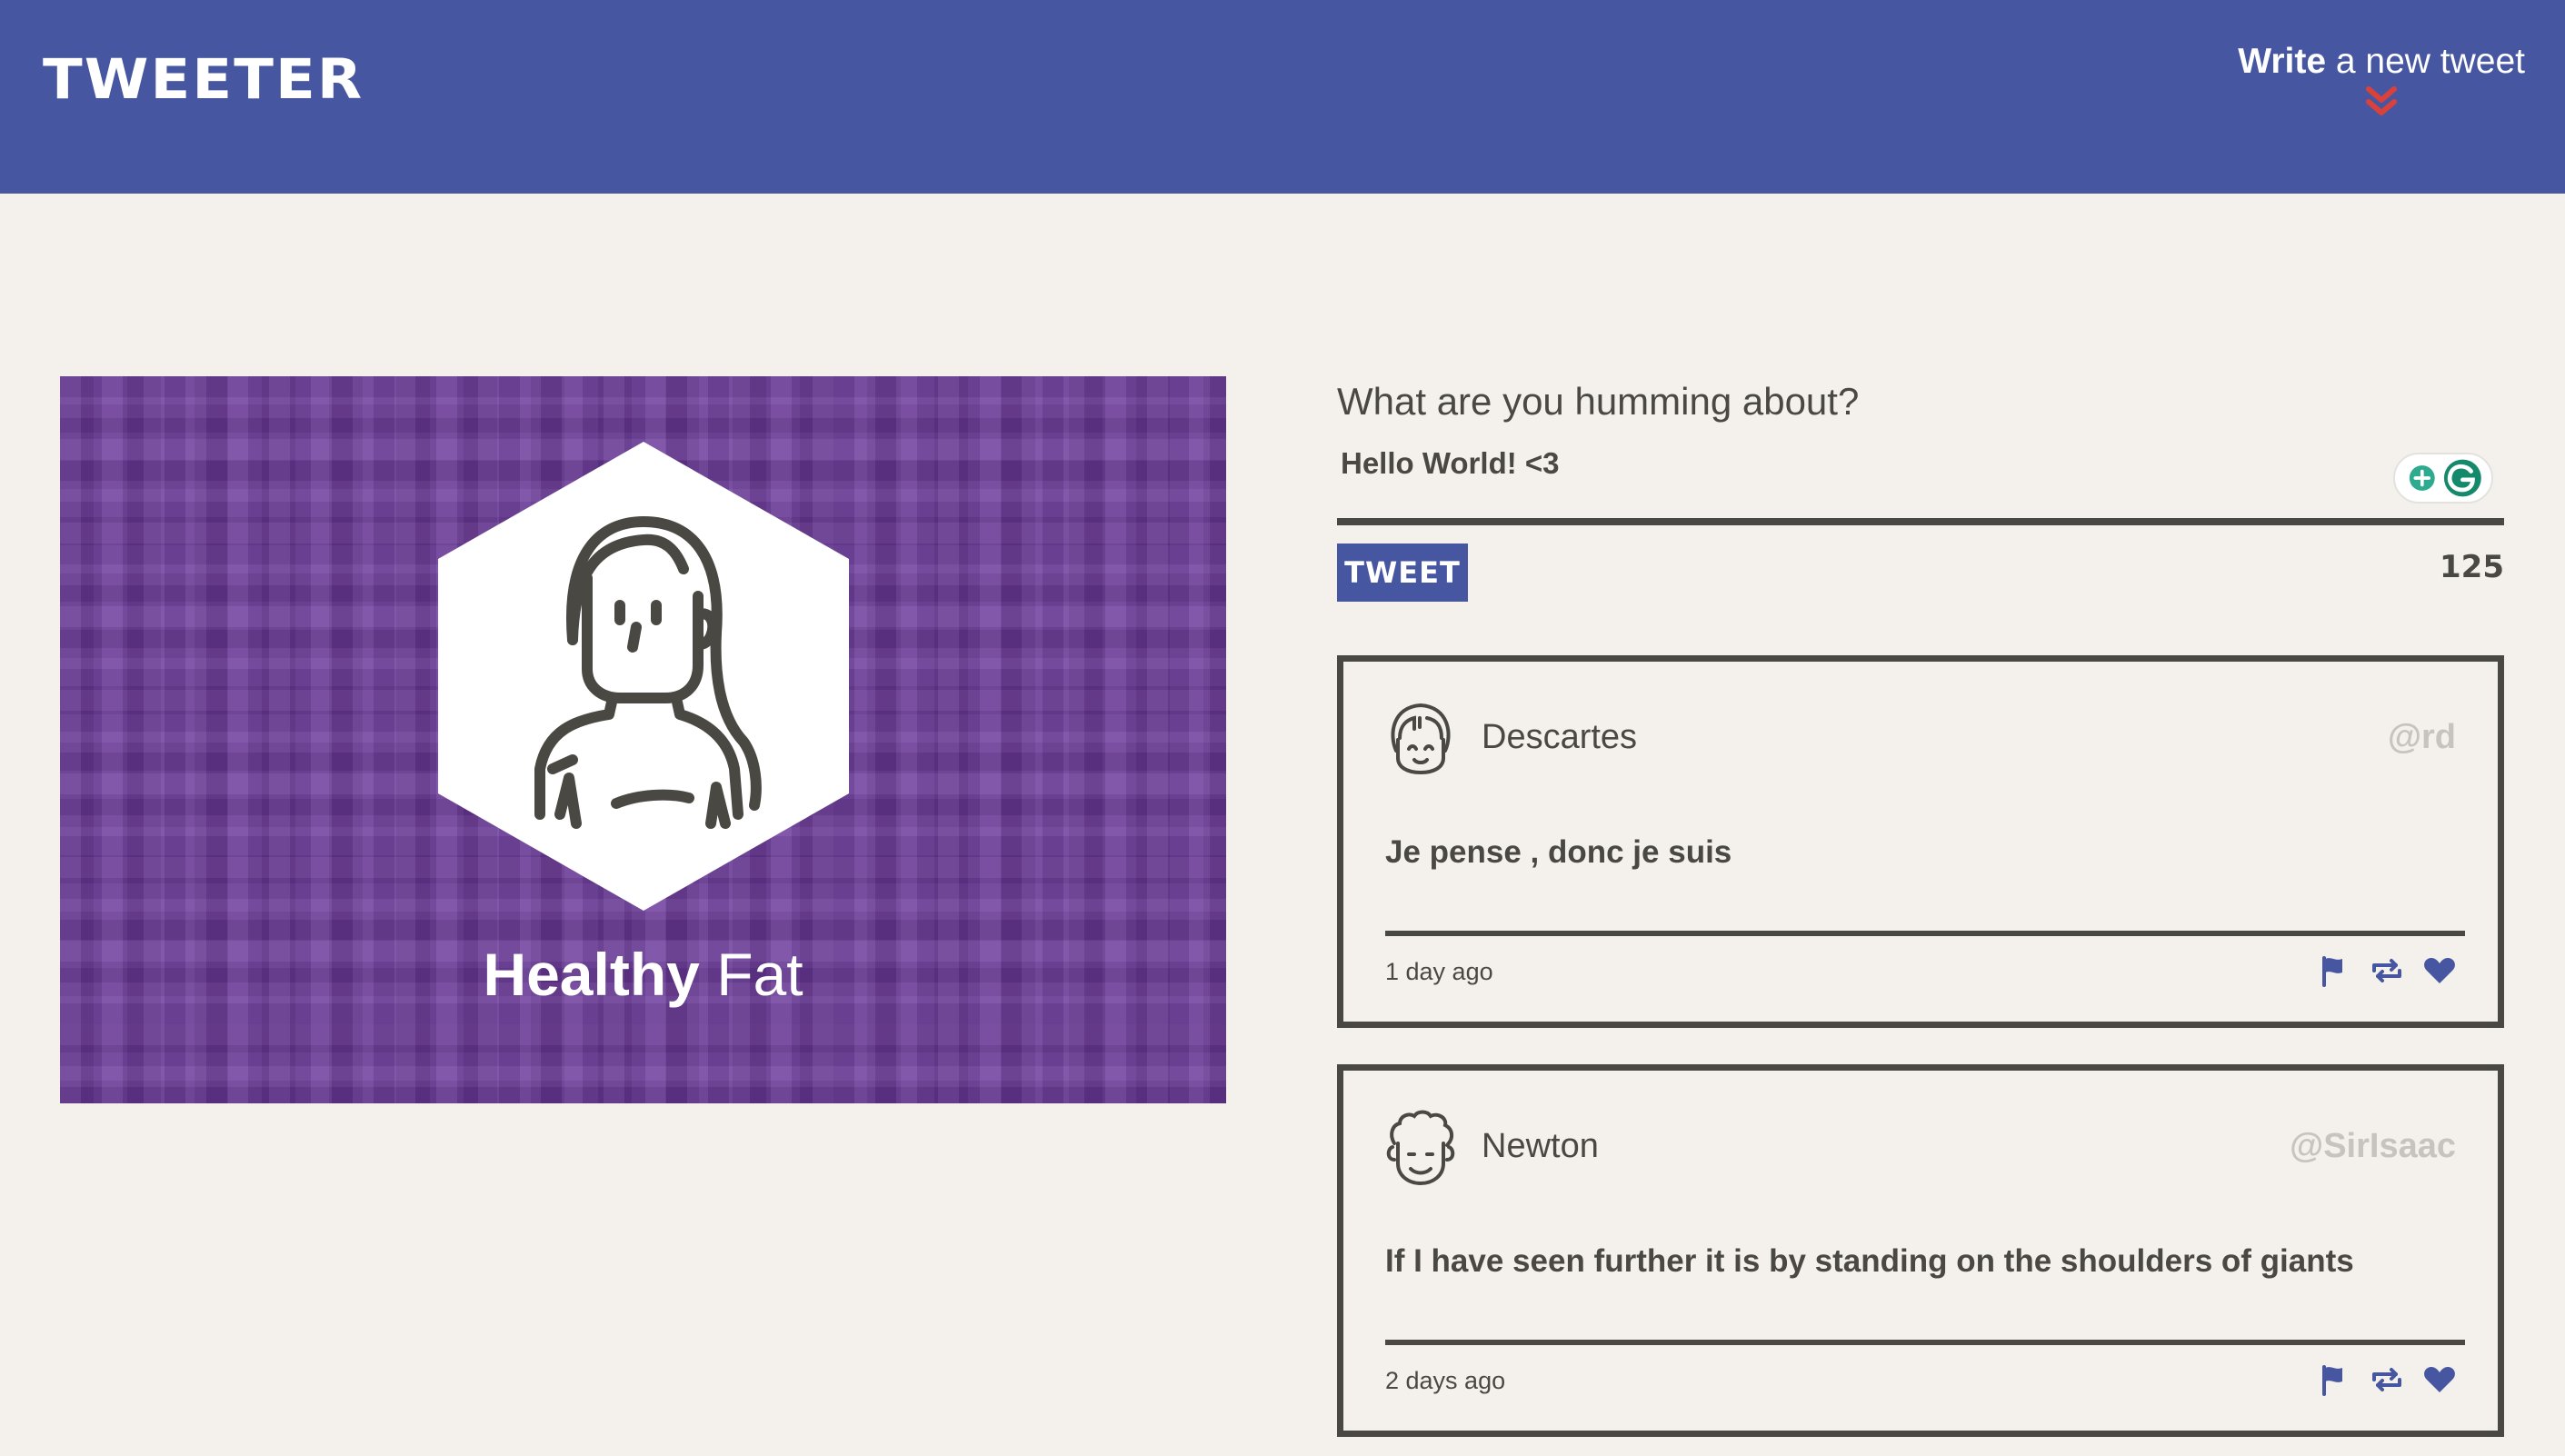 Image resolution: width=2565 pixels, height=1456 pixels. I want to click on top-navbar: TWEETER Write a new tweet, so click(1282, 97).